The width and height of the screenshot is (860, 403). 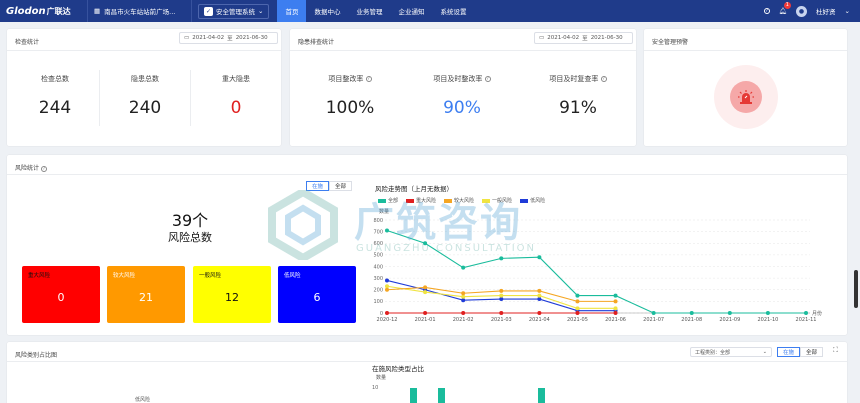 I want to click on card-title-text: 风险统计, so click(x=27, y=168).